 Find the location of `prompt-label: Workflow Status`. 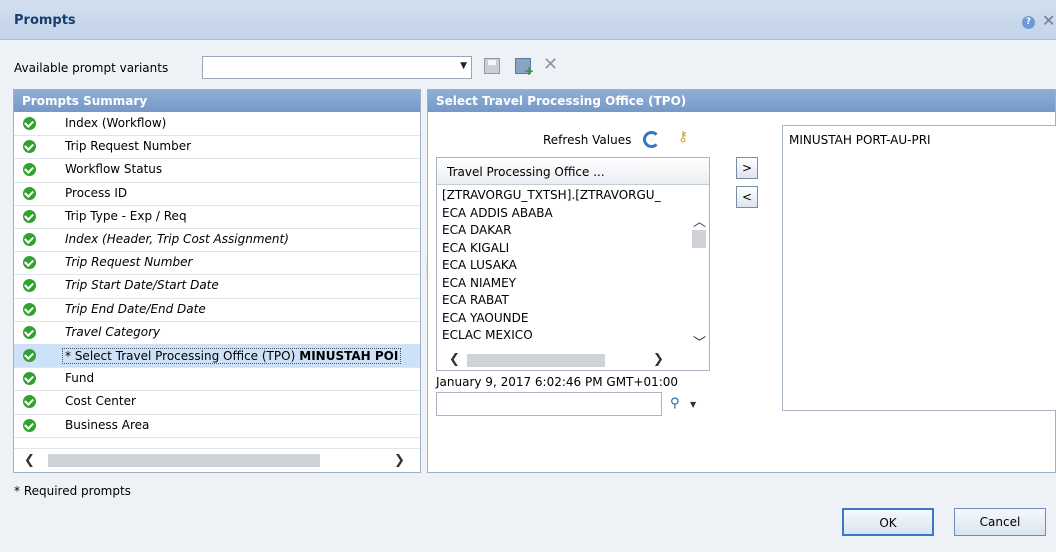

prompt-label: Workflow Status is located at coordinates (113, 169).